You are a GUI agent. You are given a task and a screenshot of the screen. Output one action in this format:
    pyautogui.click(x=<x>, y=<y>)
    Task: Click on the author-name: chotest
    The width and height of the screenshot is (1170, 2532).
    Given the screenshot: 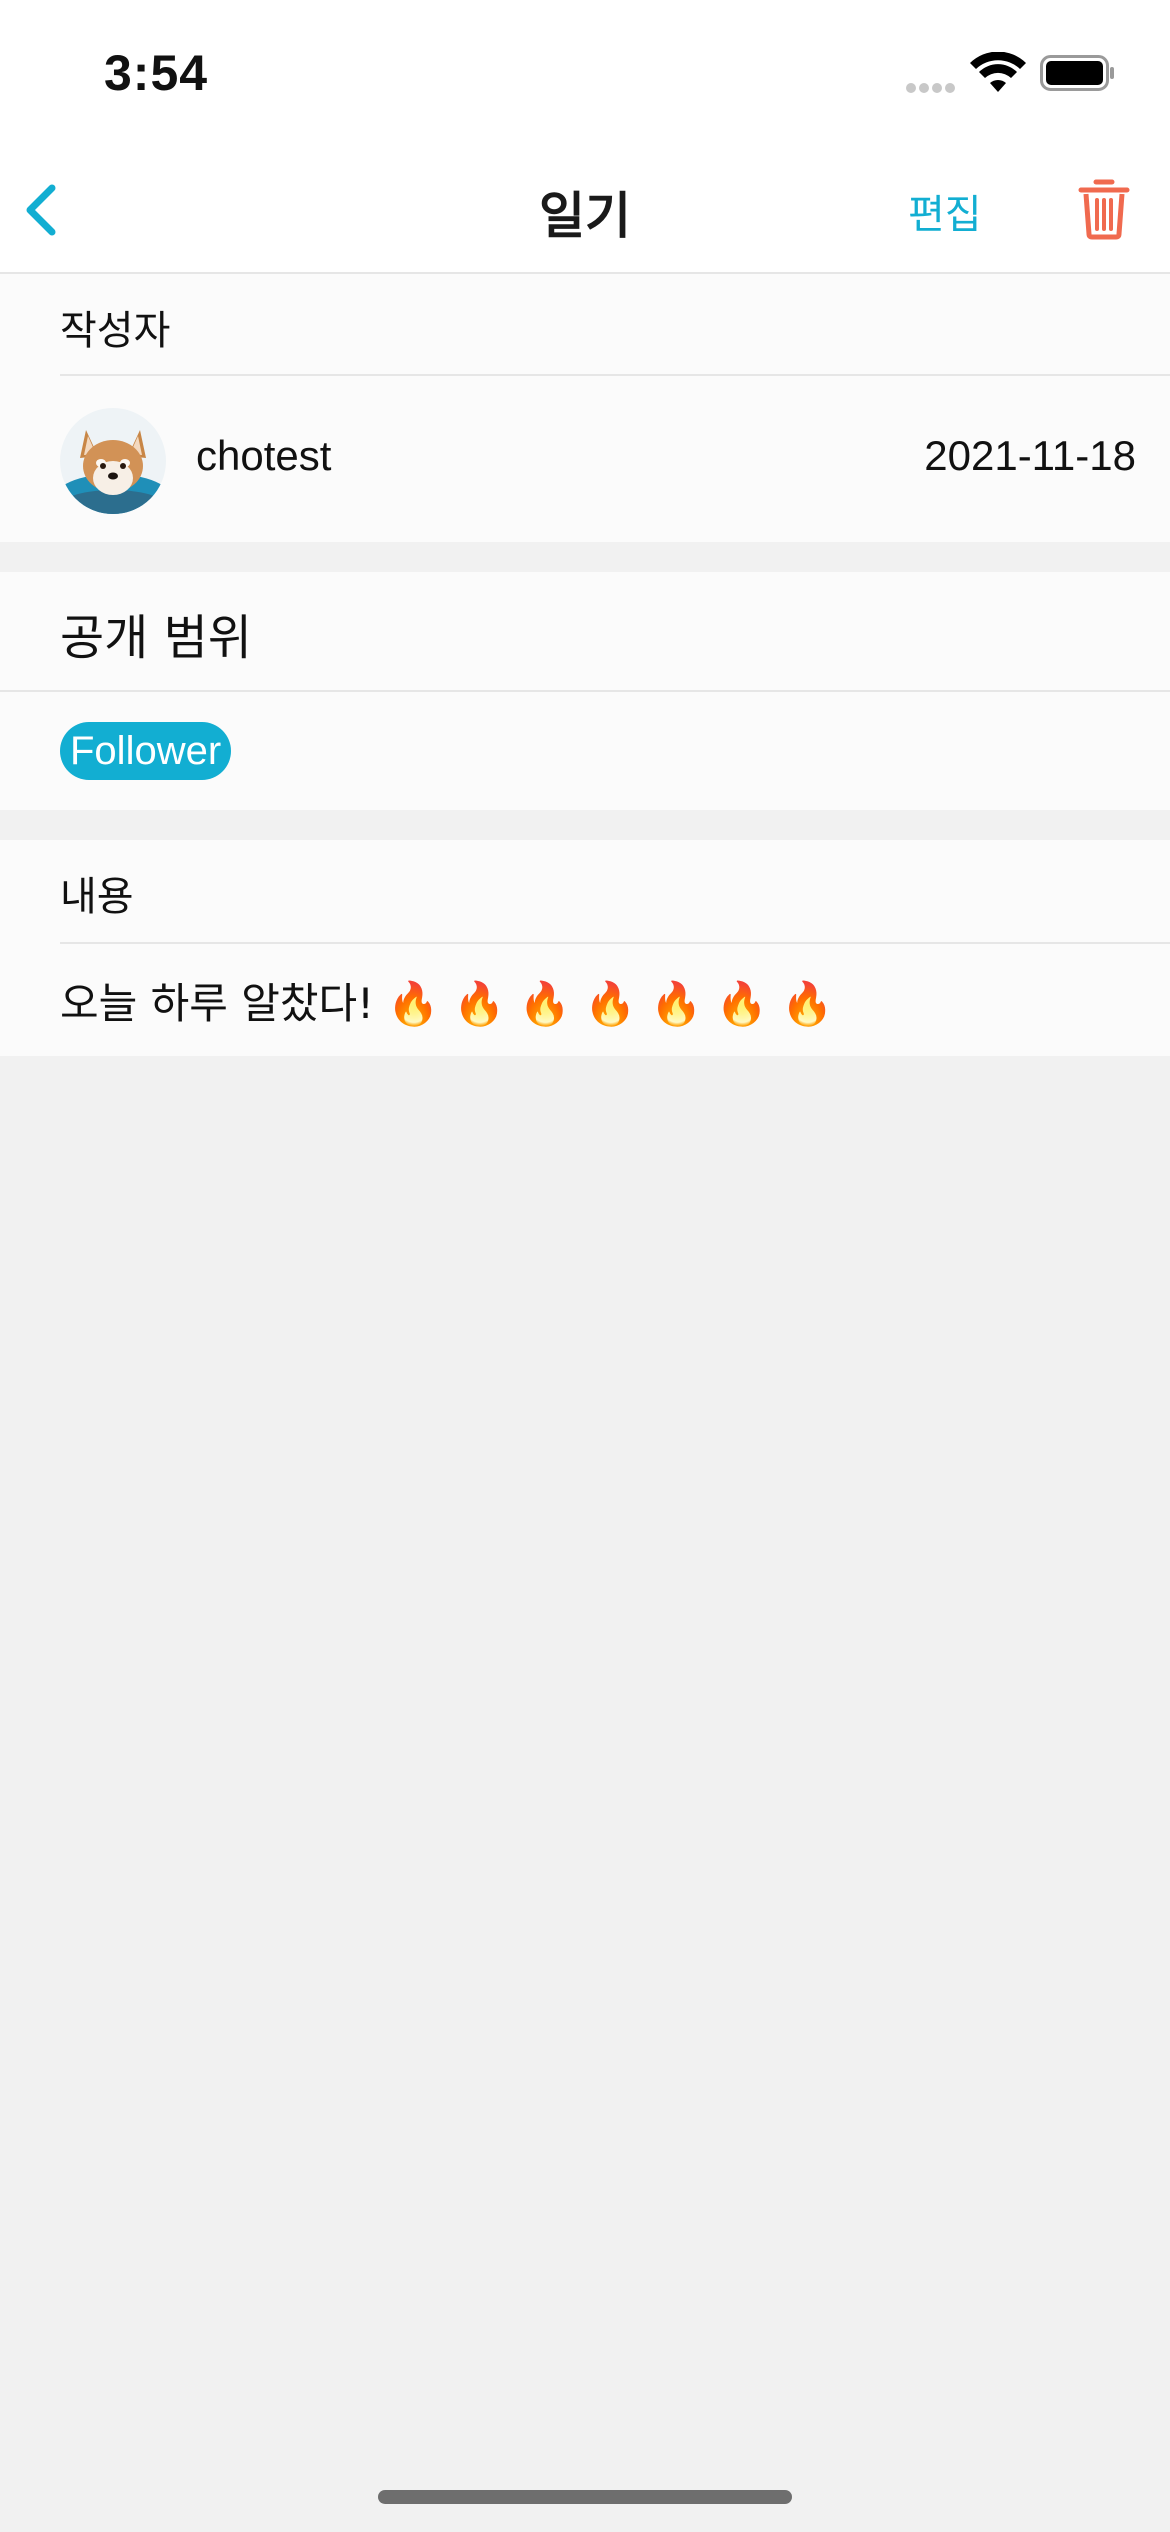 What is the action you would take?
    pyautogui.click(x=263, y=456)
    